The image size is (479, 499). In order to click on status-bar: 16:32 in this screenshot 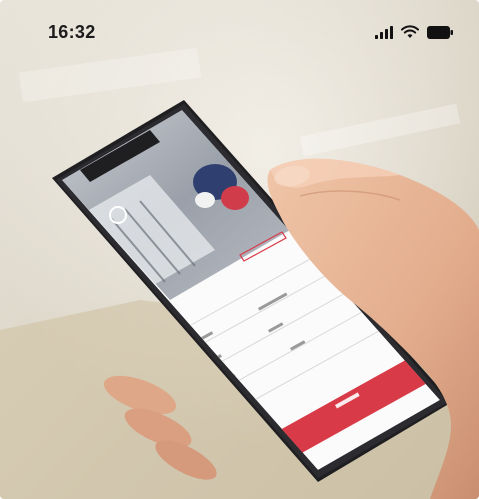, I will do `click(239, 32)`.